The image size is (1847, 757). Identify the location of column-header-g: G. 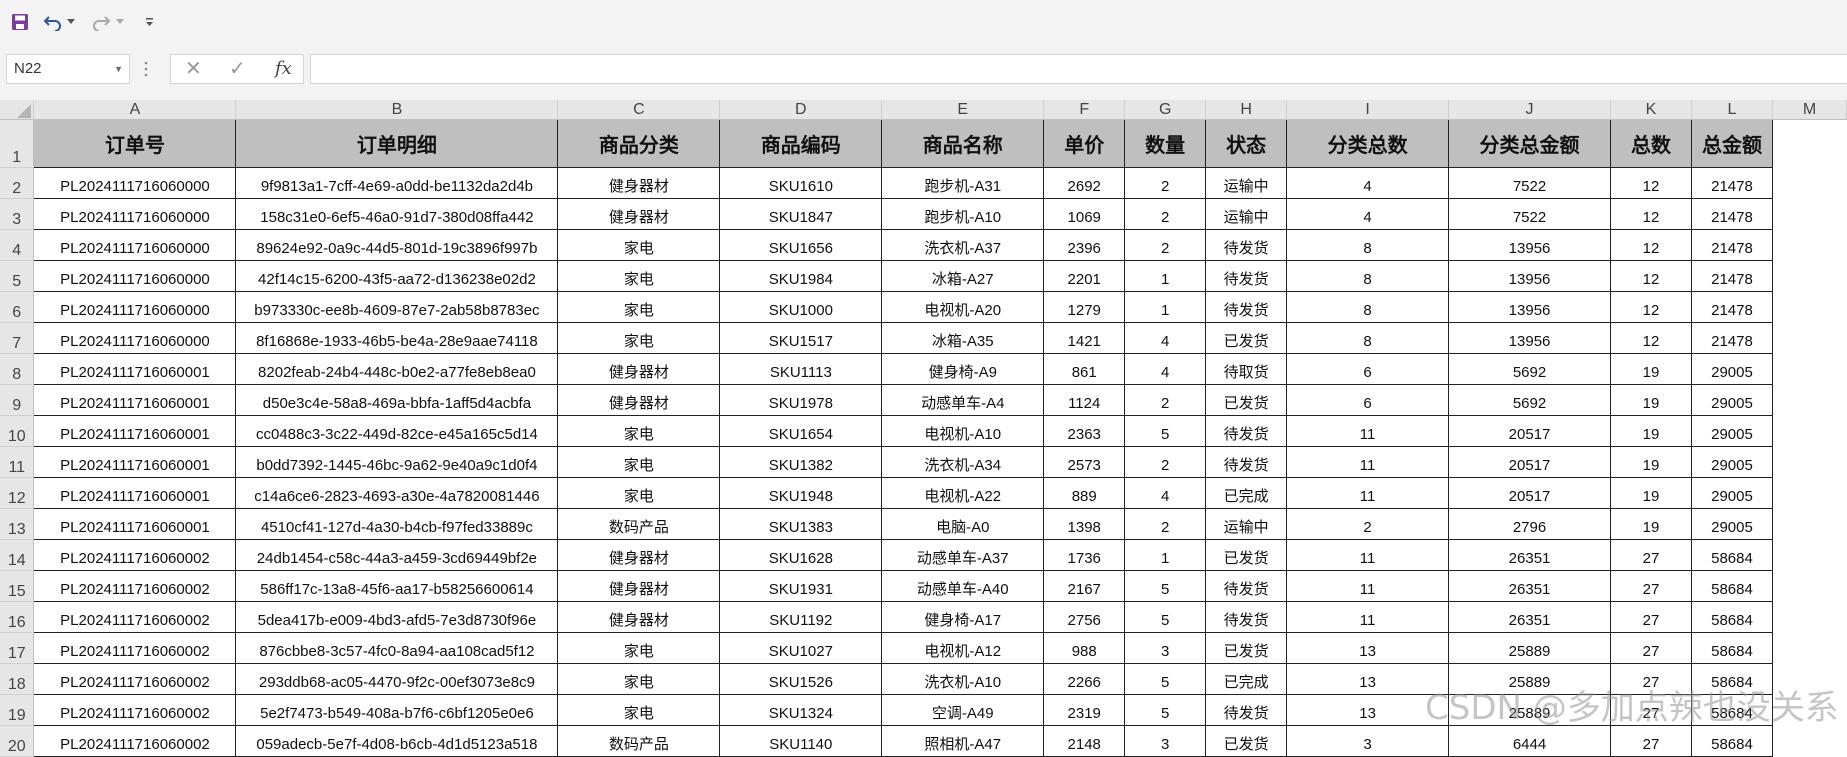
(1165, 110).